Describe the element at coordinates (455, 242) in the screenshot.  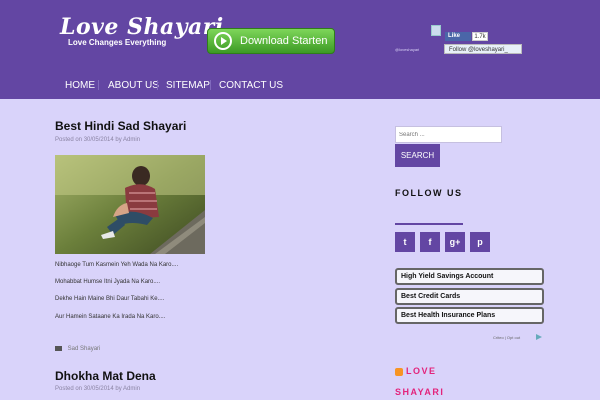
I see `google-plus-icon: g+` at that location.